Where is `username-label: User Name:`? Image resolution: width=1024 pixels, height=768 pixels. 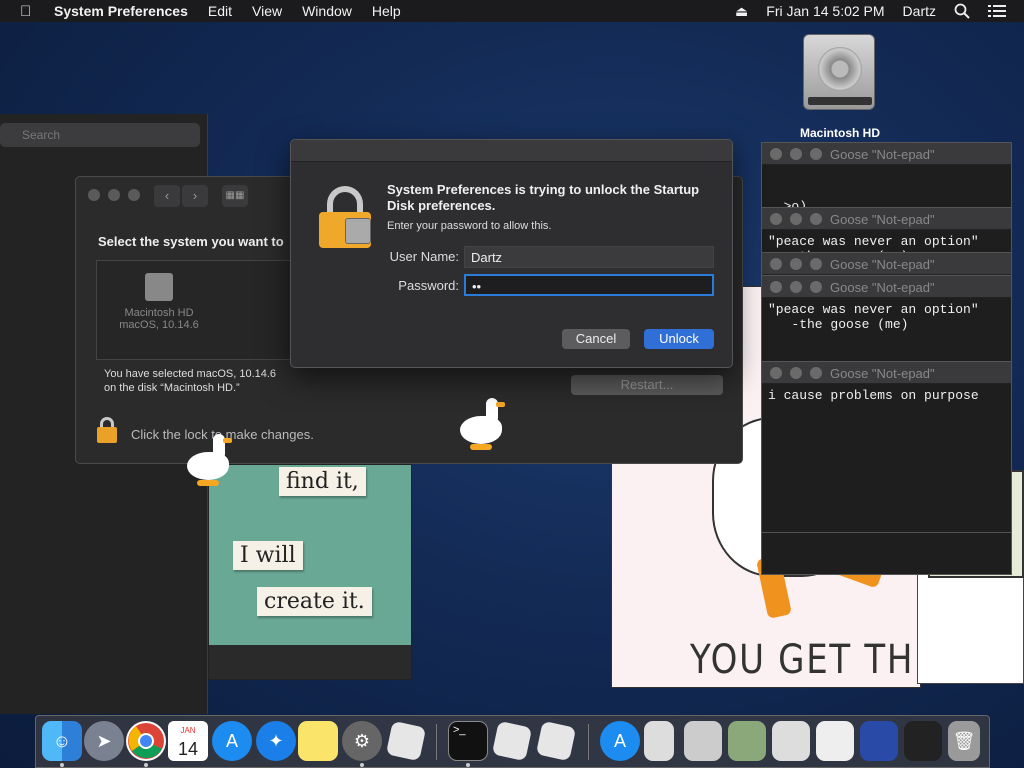
username-label: User Name: is located at coordinates (424, 256).